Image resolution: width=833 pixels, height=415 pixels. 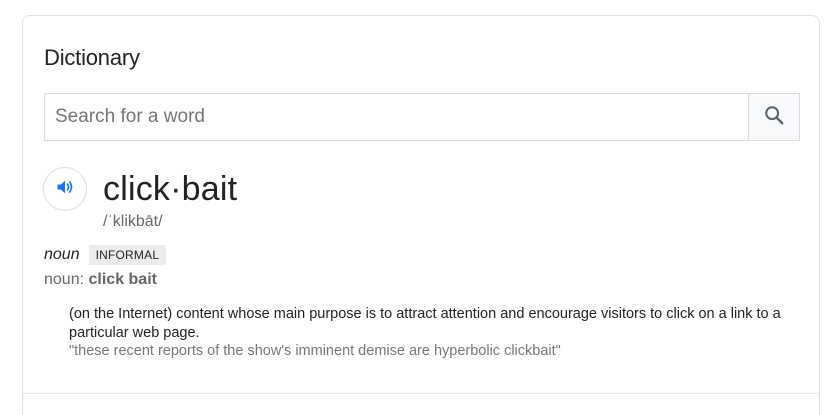 I want to click on search-icon, so click(x=774, y=117).